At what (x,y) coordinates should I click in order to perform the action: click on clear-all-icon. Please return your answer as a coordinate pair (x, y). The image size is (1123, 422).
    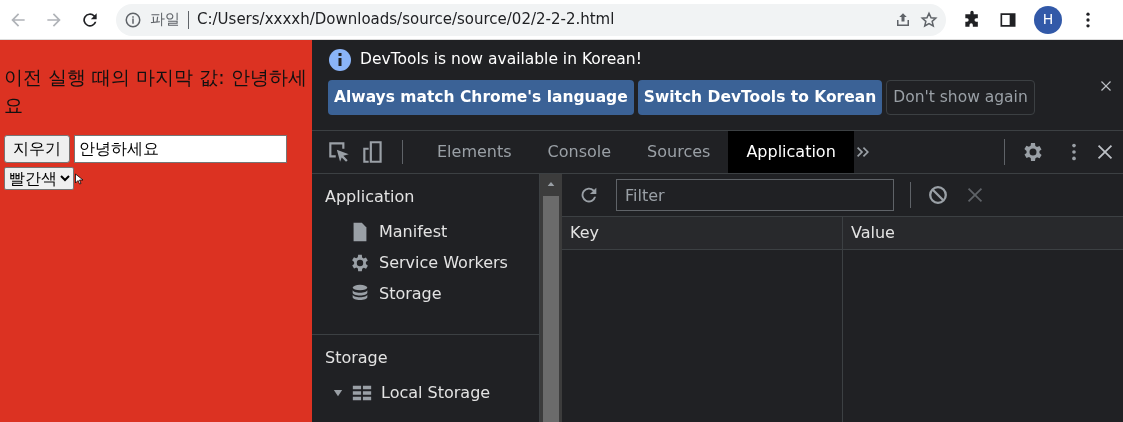
    Looking at the image, I should click on (938, 195).